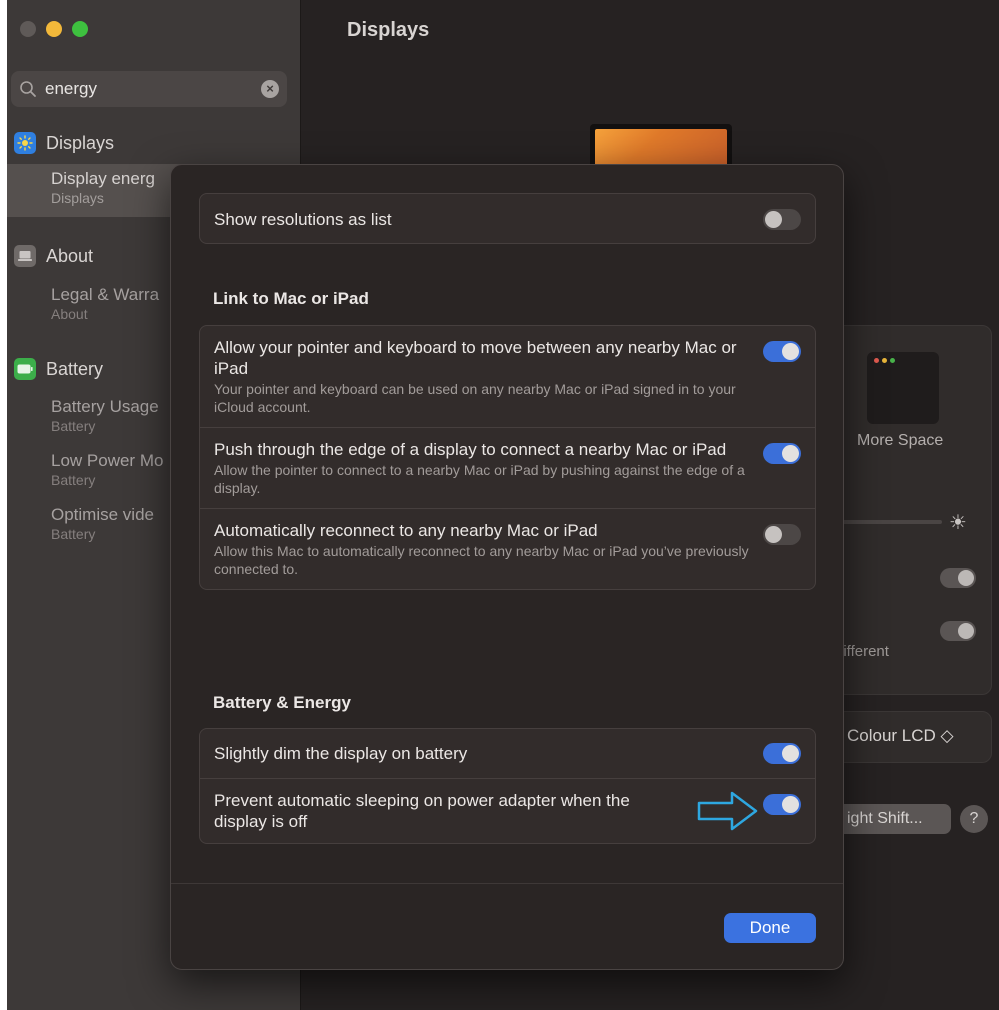 The image size is (999, 1010). I want to click on battery-icon, so click(25, 369).